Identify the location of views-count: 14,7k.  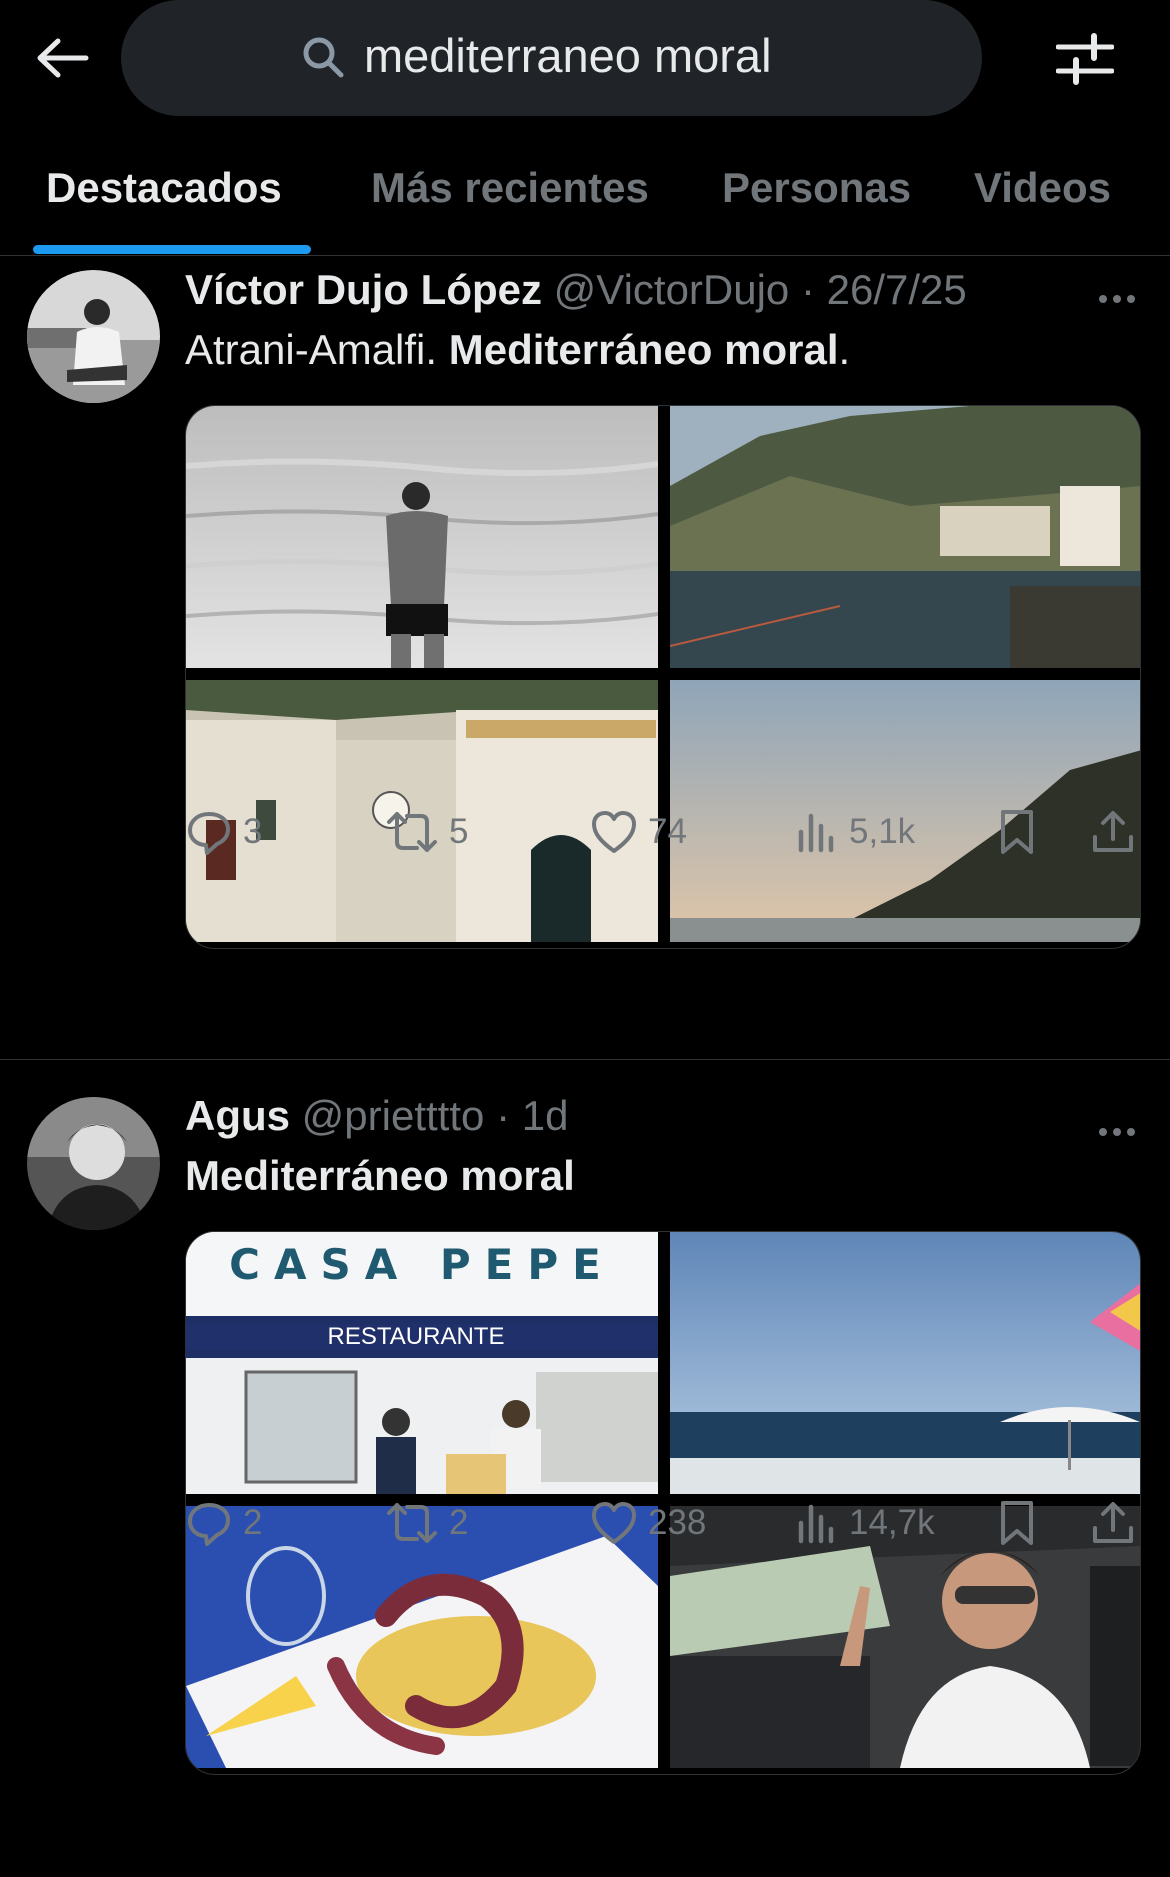
(892, 1522).